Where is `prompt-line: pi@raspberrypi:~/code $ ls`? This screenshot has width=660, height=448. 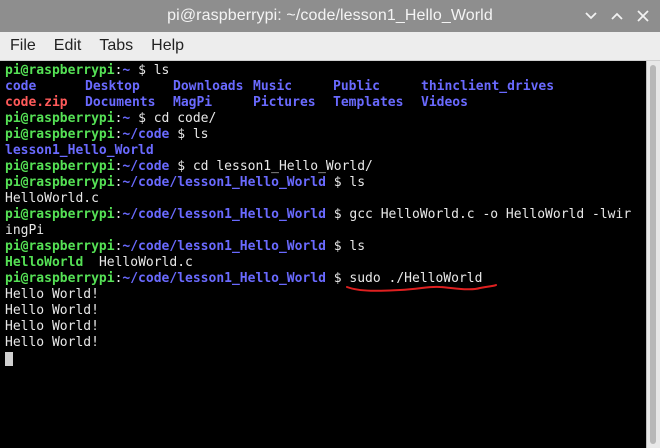
prompt-line: pi@raspberrypi:~/code $ ls is located at coordinates (107, 134).